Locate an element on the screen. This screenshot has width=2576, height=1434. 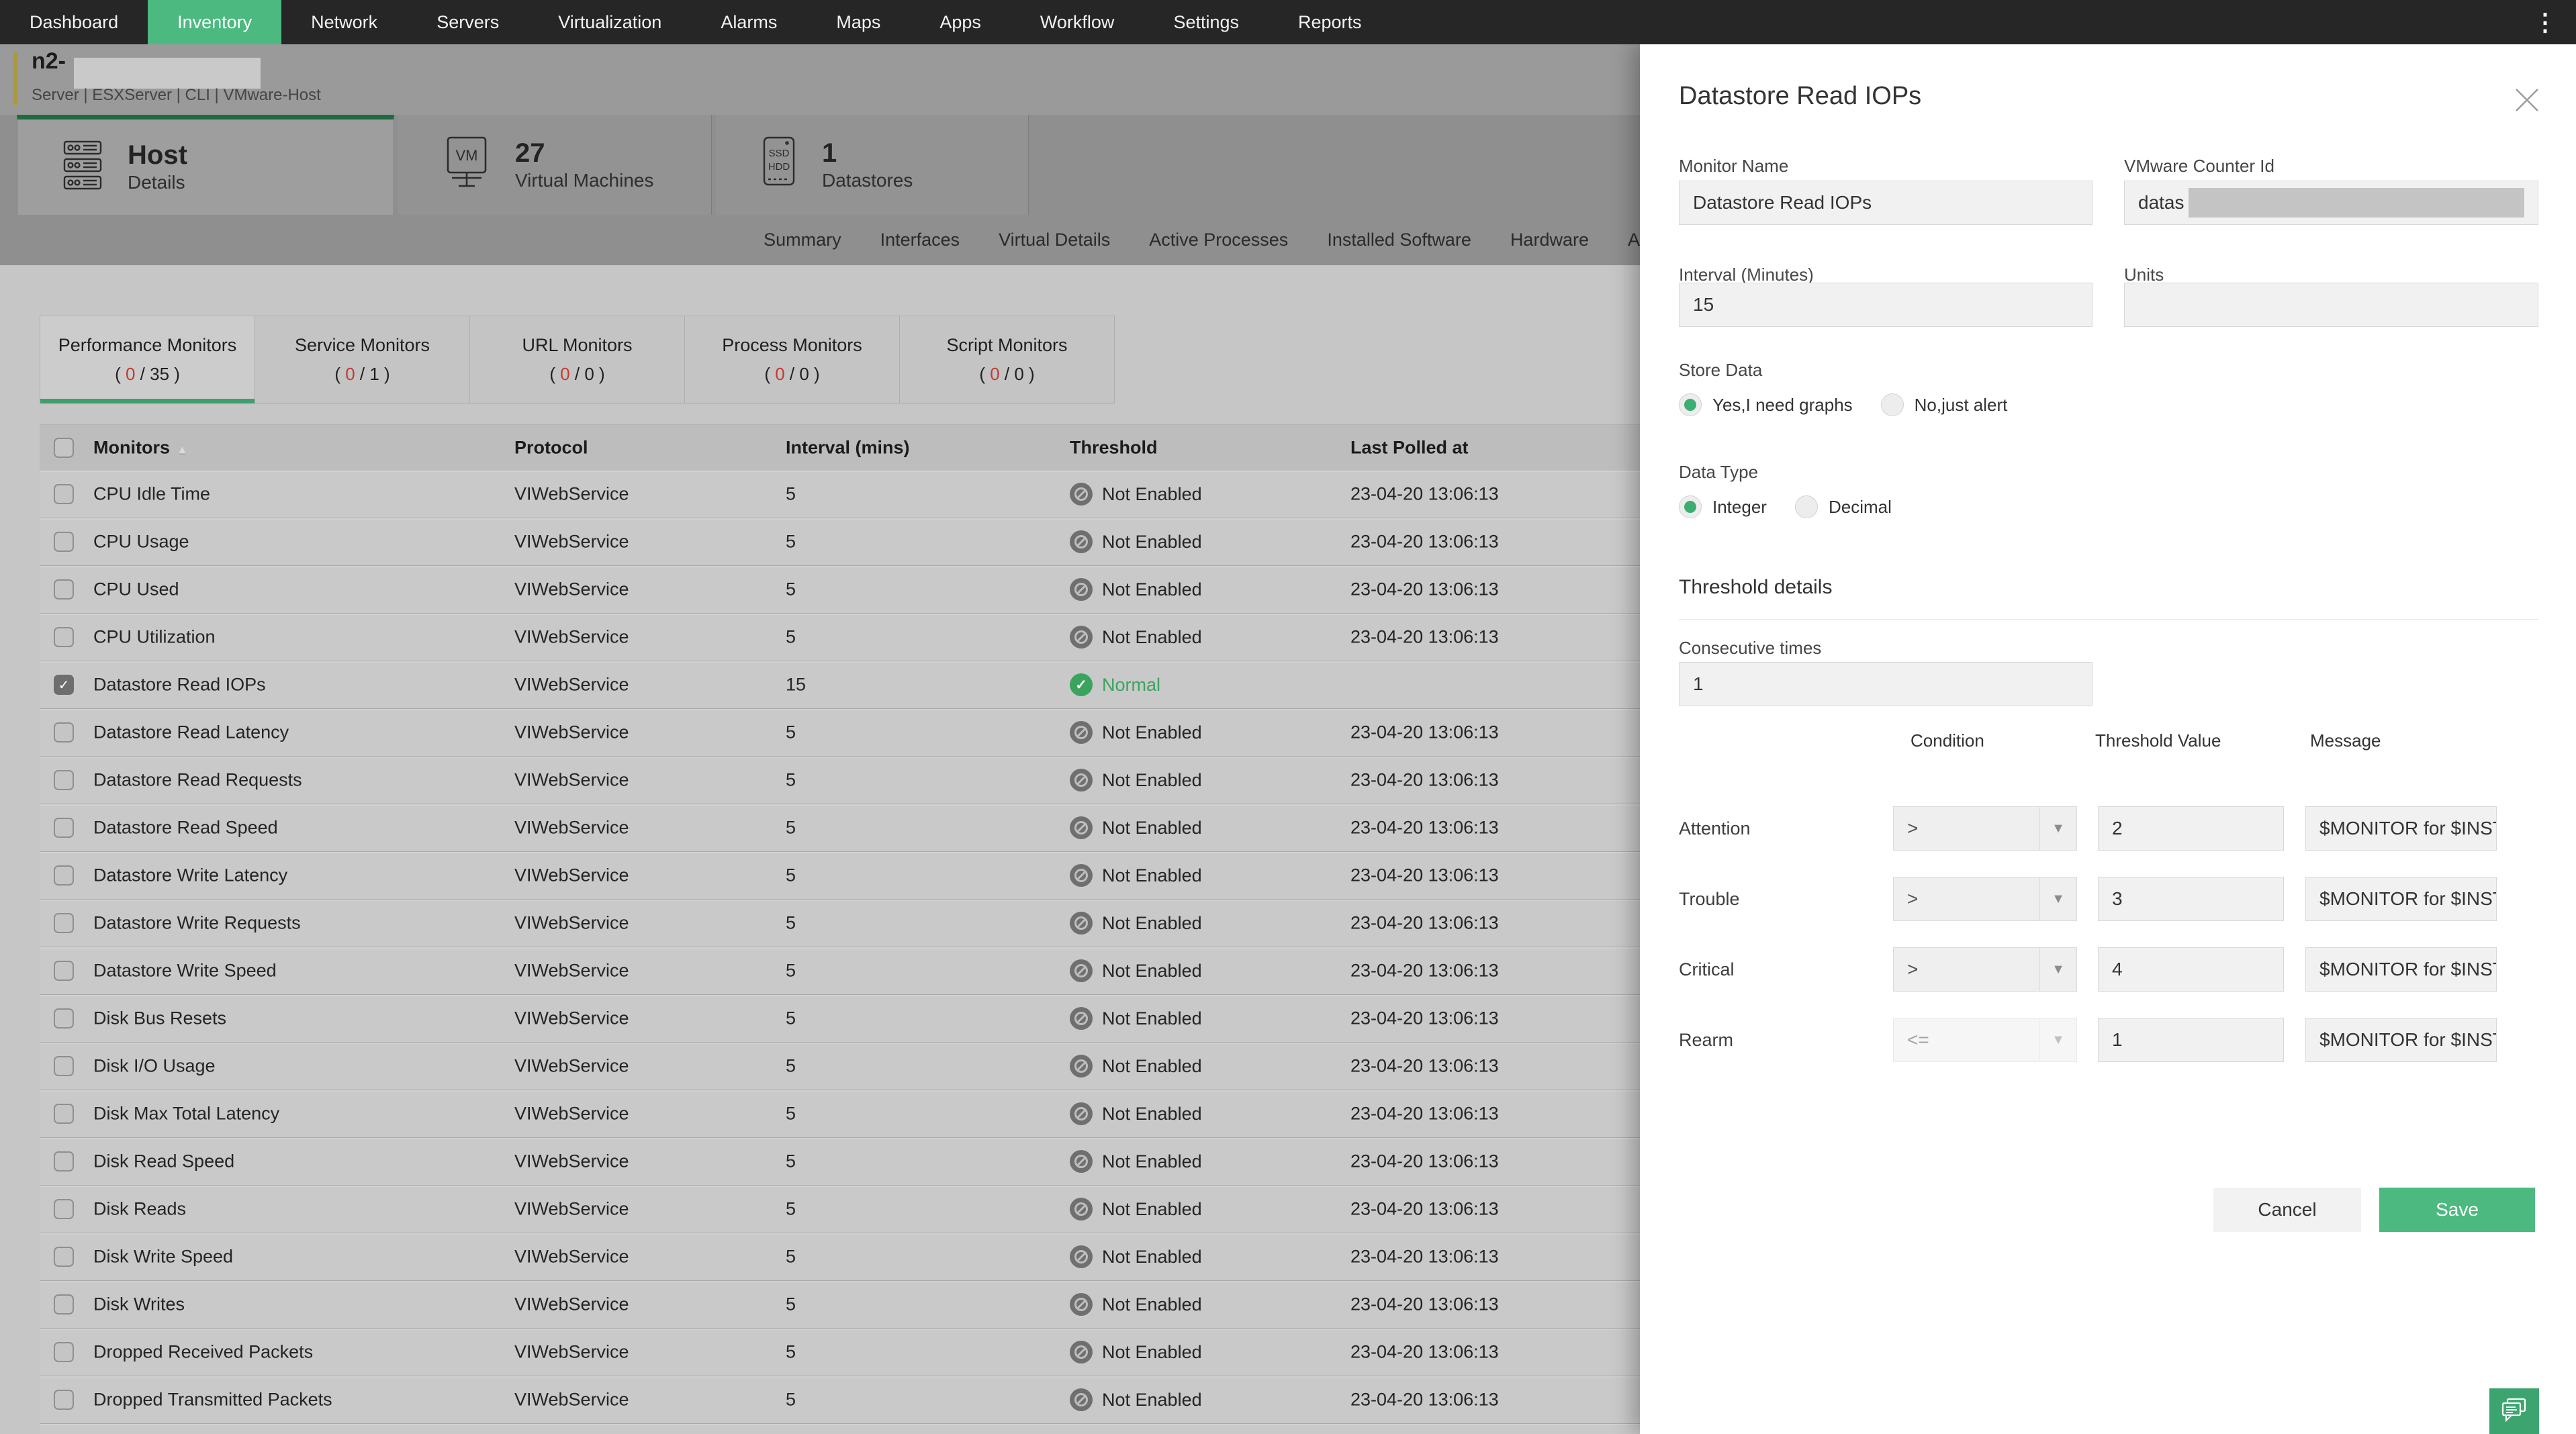
monitor-tab-script-monitors: Script Monitors ( 0 / 0 ) is located at coordinates (1007, 359).